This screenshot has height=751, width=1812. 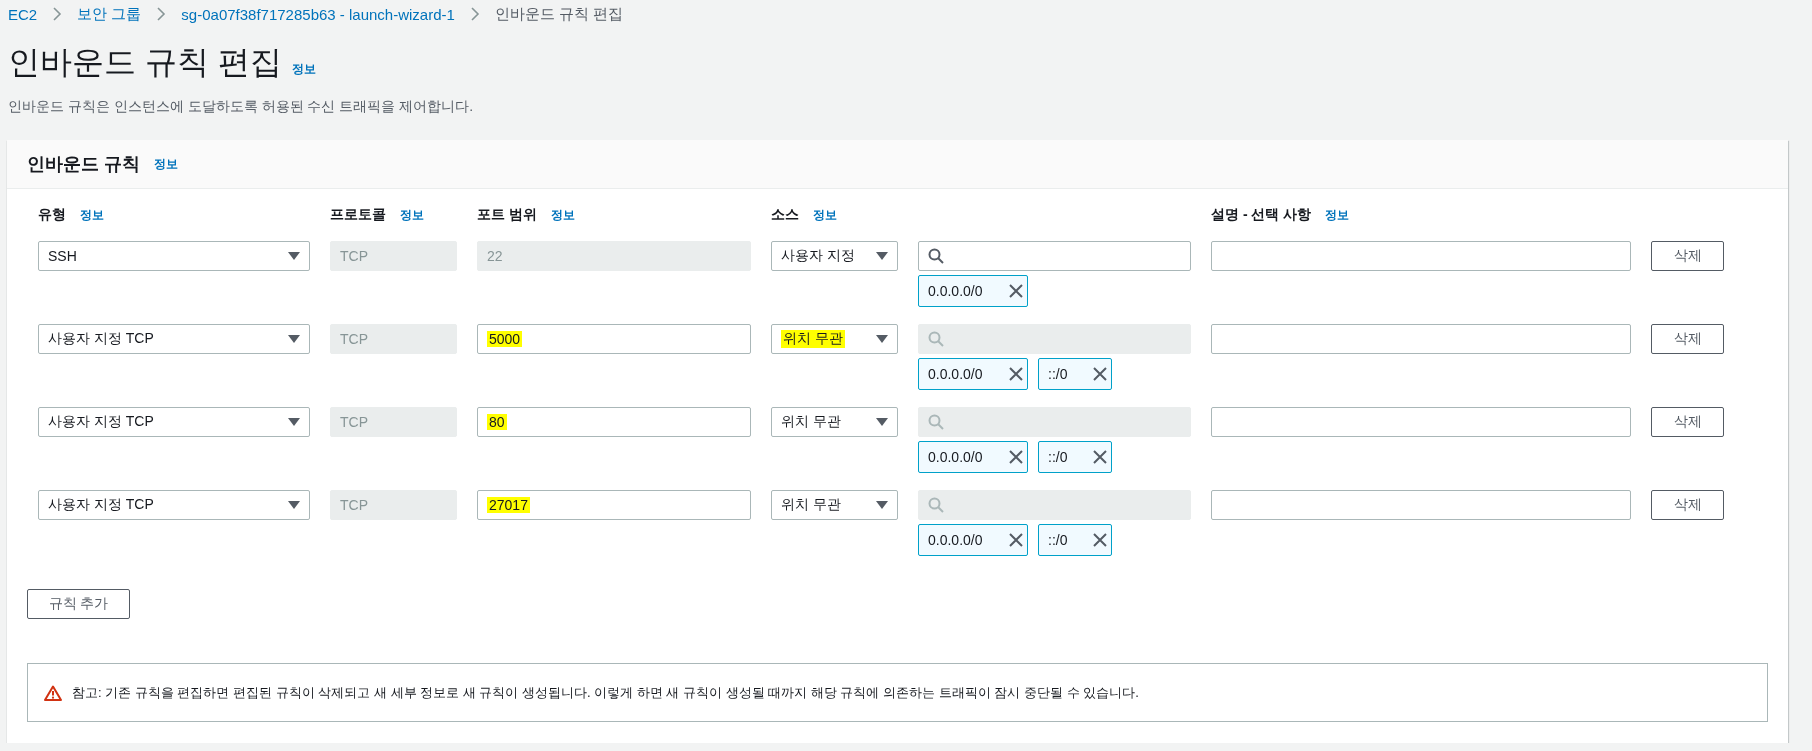 I want to click on source-dropdown: 사용자 지정, so click(x=834, y=256).